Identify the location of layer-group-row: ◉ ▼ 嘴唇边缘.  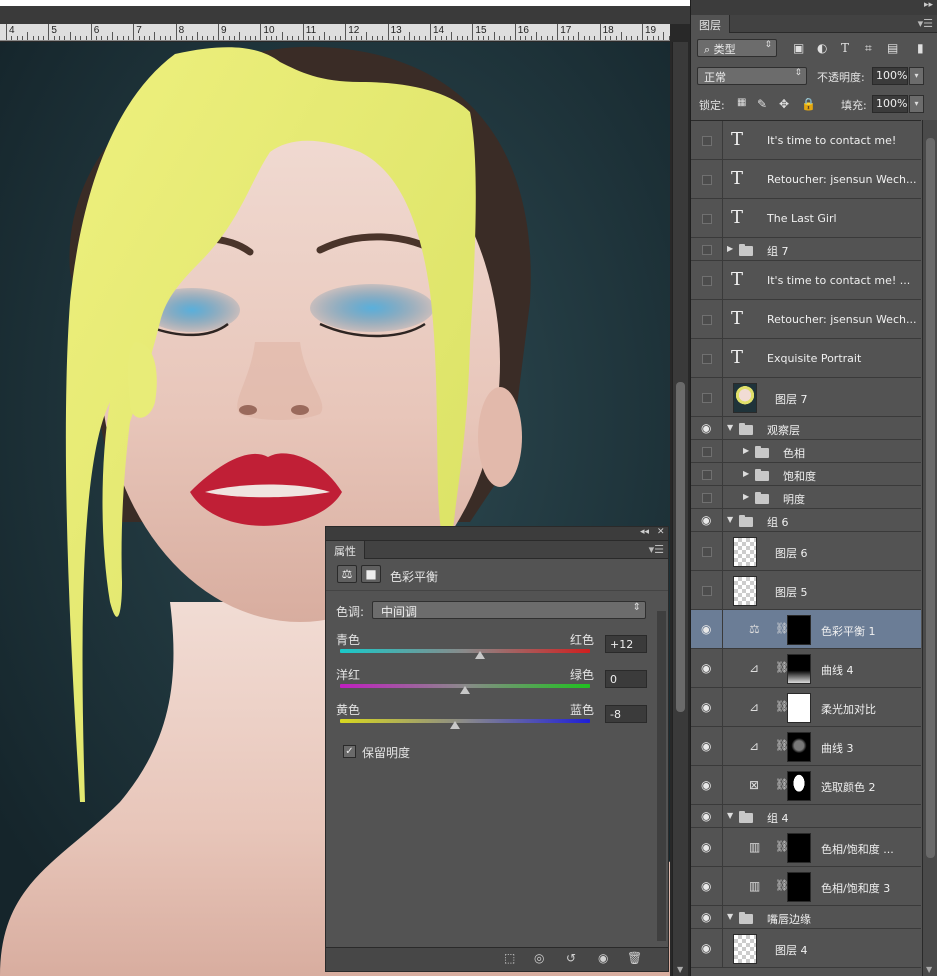
(806, 917).